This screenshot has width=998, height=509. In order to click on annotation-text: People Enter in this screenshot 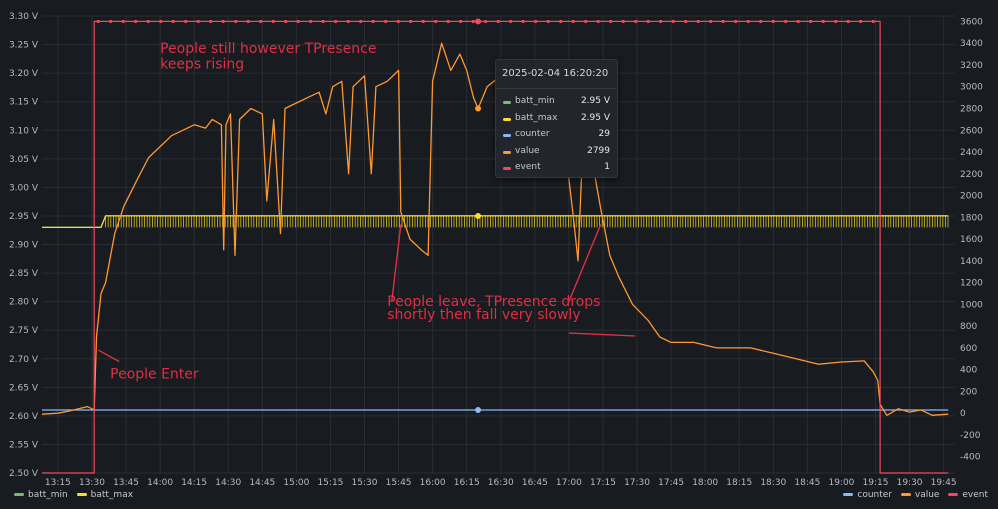, I will do `click(154, 375)`.